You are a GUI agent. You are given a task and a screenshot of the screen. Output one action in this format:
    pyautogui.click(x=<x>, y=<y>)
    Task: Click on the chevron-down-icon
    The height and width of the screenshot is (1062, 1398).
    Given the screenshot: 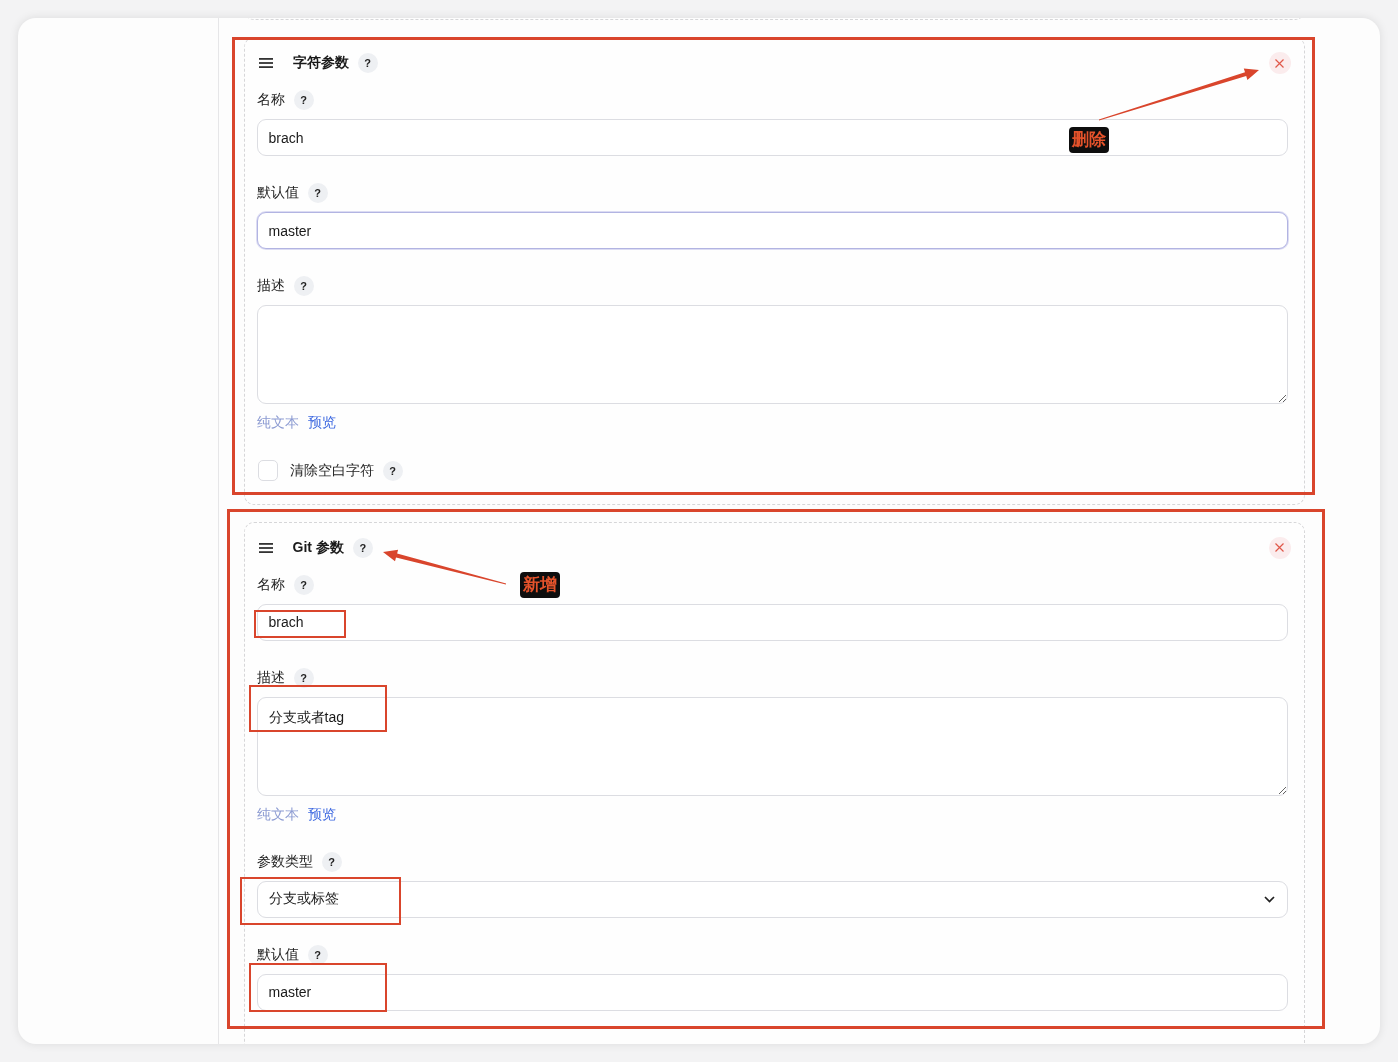 What is the action you would take?
    pyautogui.click(x=1269, y=899)
    